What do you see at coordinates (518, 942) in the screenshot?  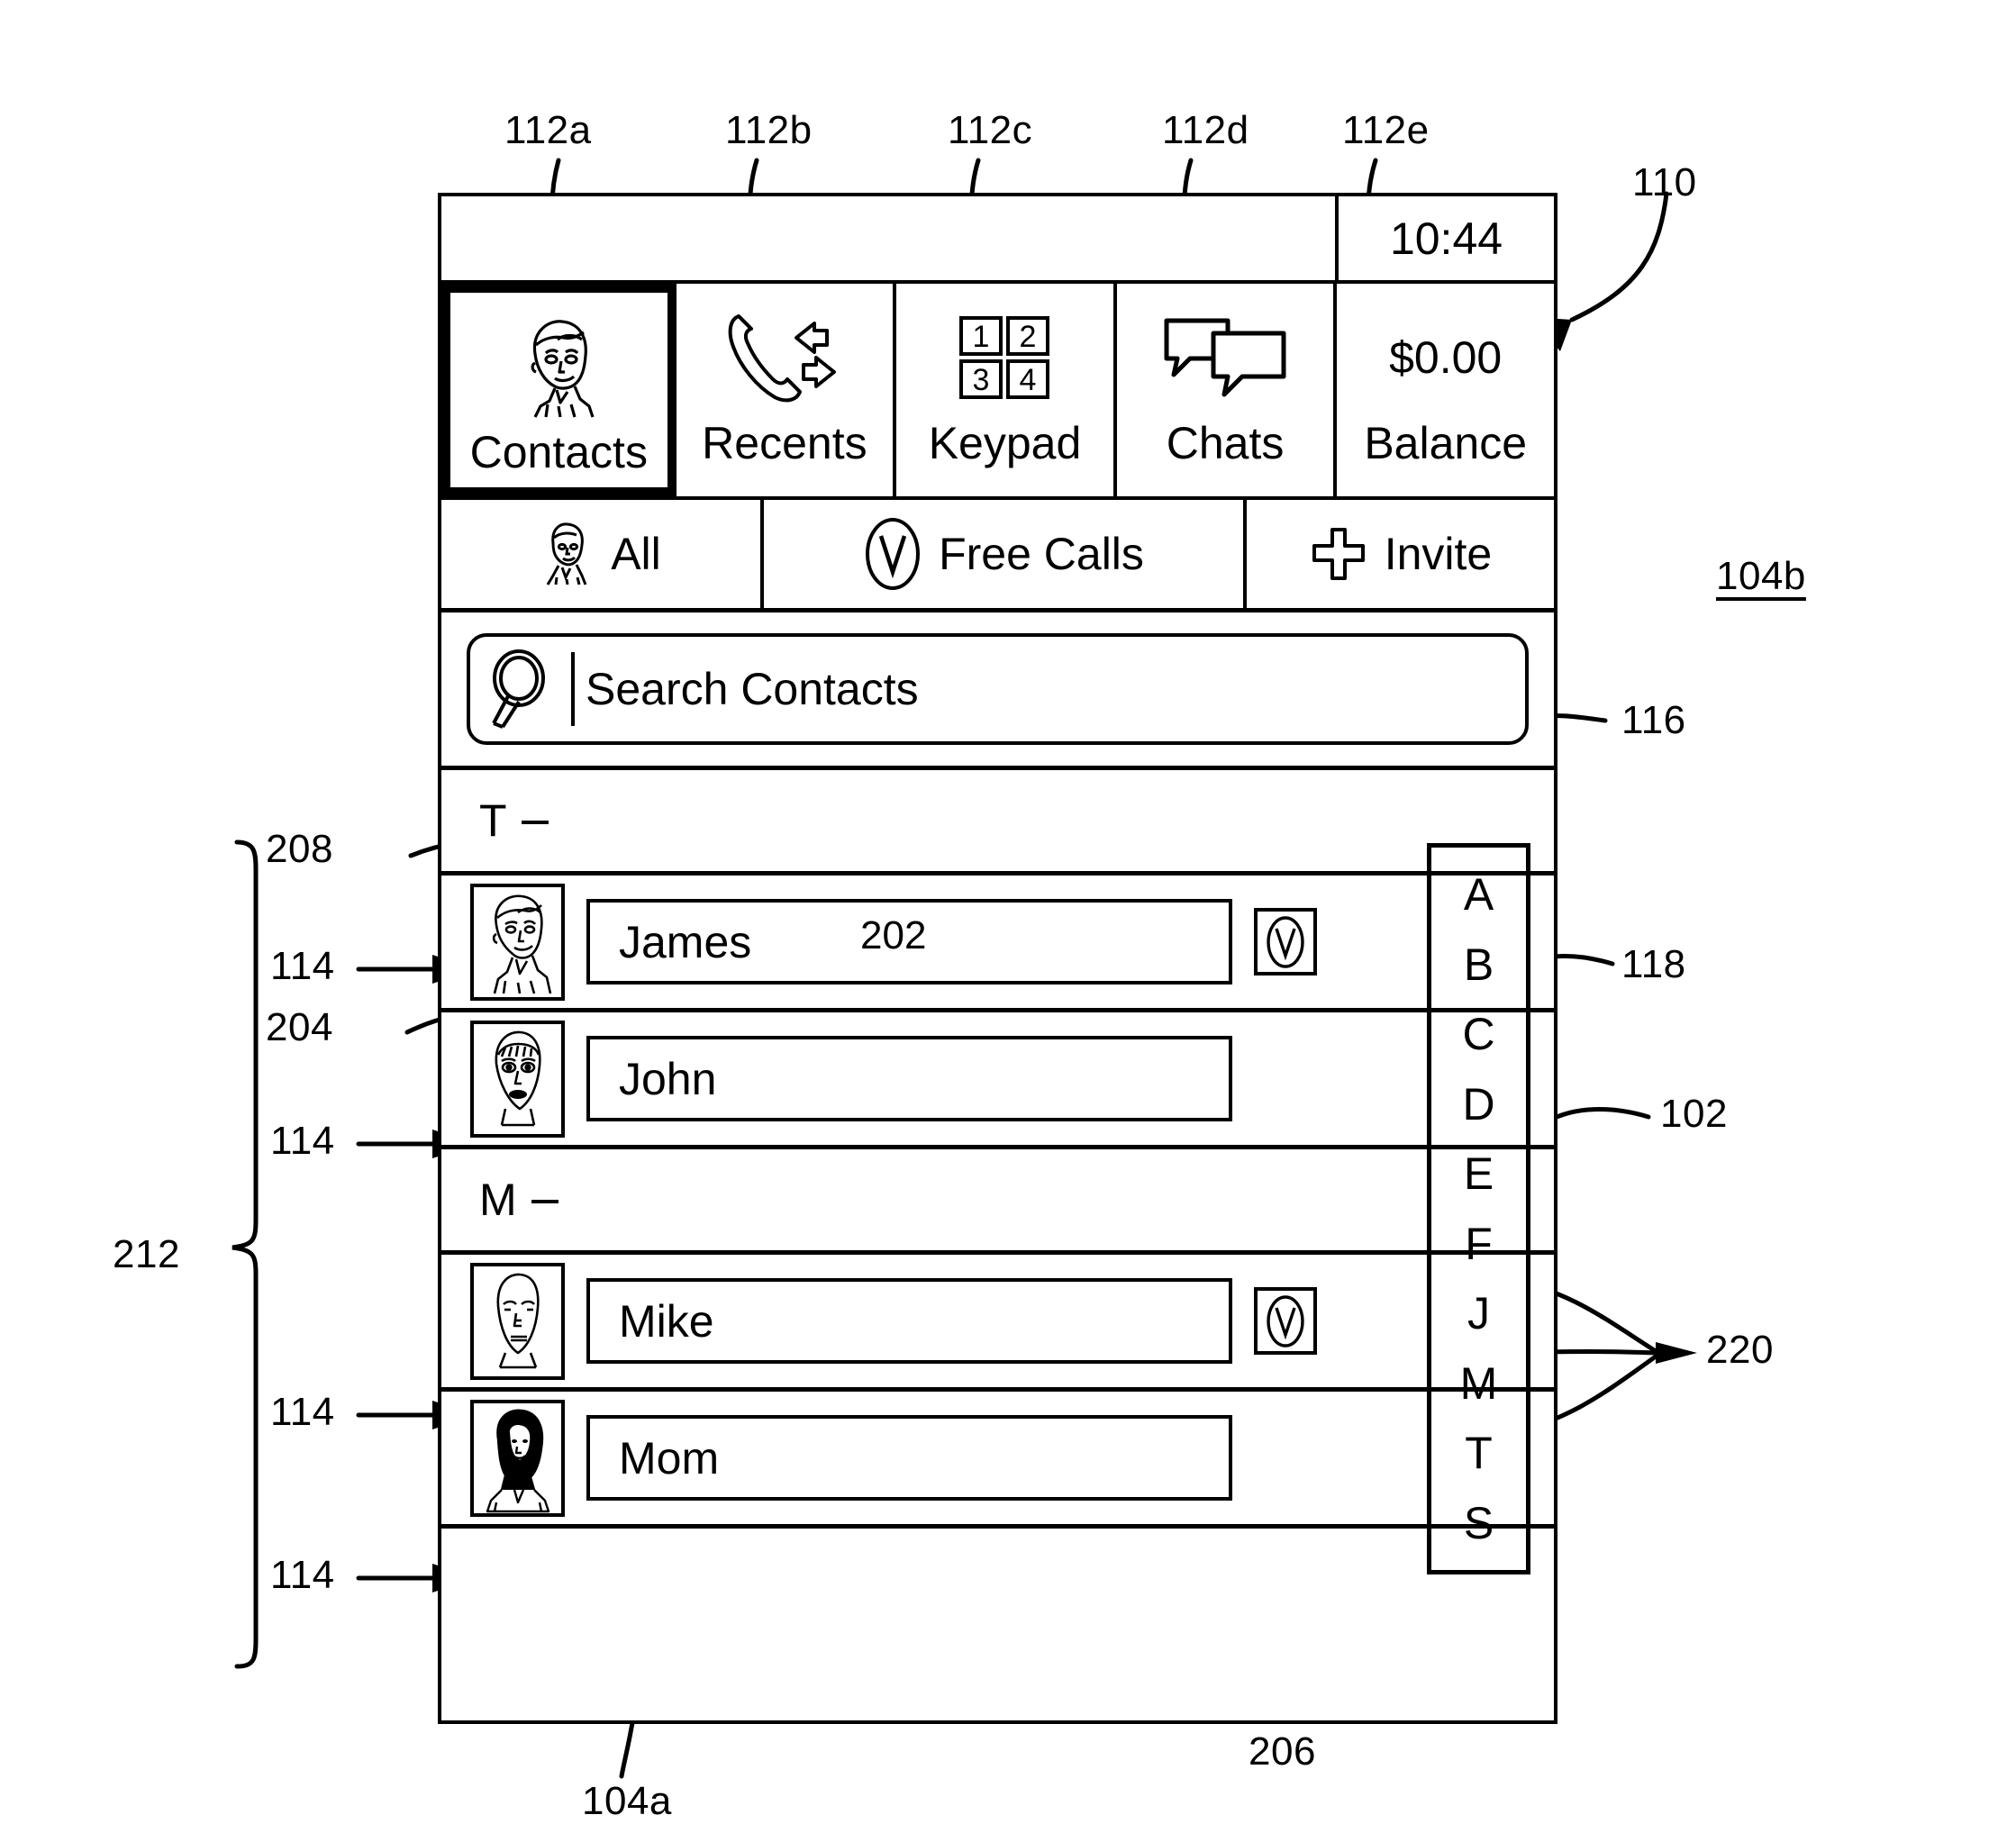 I see `man-suit-avatar` at bounding box center [518, 942].